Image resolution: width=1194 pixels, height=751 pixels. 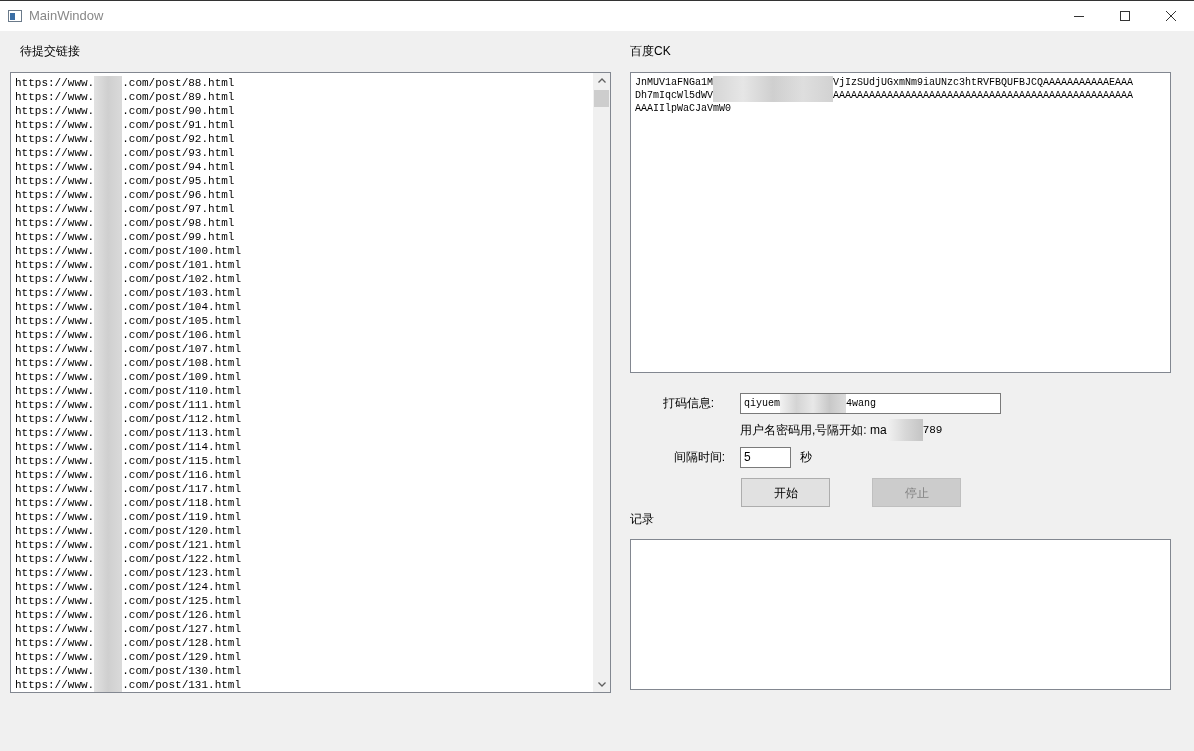 I want to click on link-text: .com/post/127.html, so click(x=182, y=629).